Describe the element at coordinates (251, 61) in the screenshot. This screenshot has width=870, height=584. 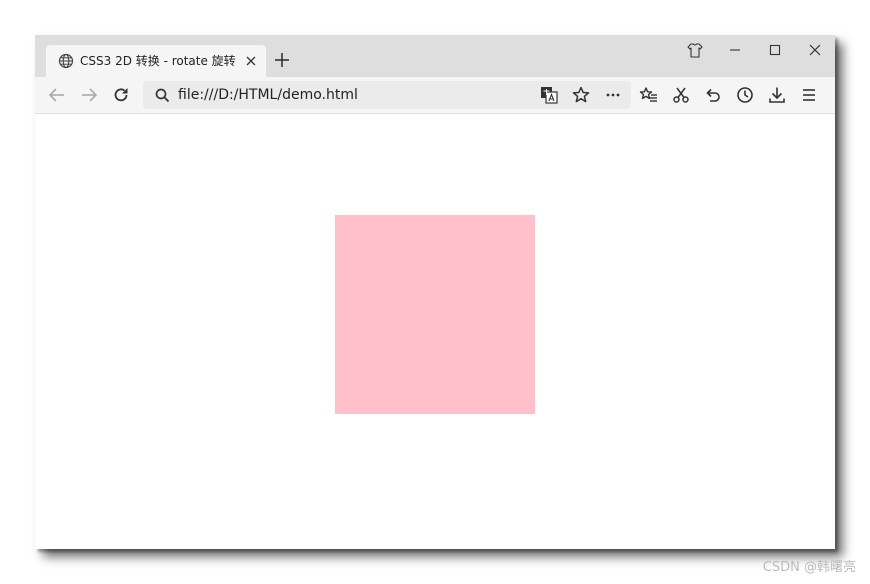
I see `close-tab-icon` at that location.